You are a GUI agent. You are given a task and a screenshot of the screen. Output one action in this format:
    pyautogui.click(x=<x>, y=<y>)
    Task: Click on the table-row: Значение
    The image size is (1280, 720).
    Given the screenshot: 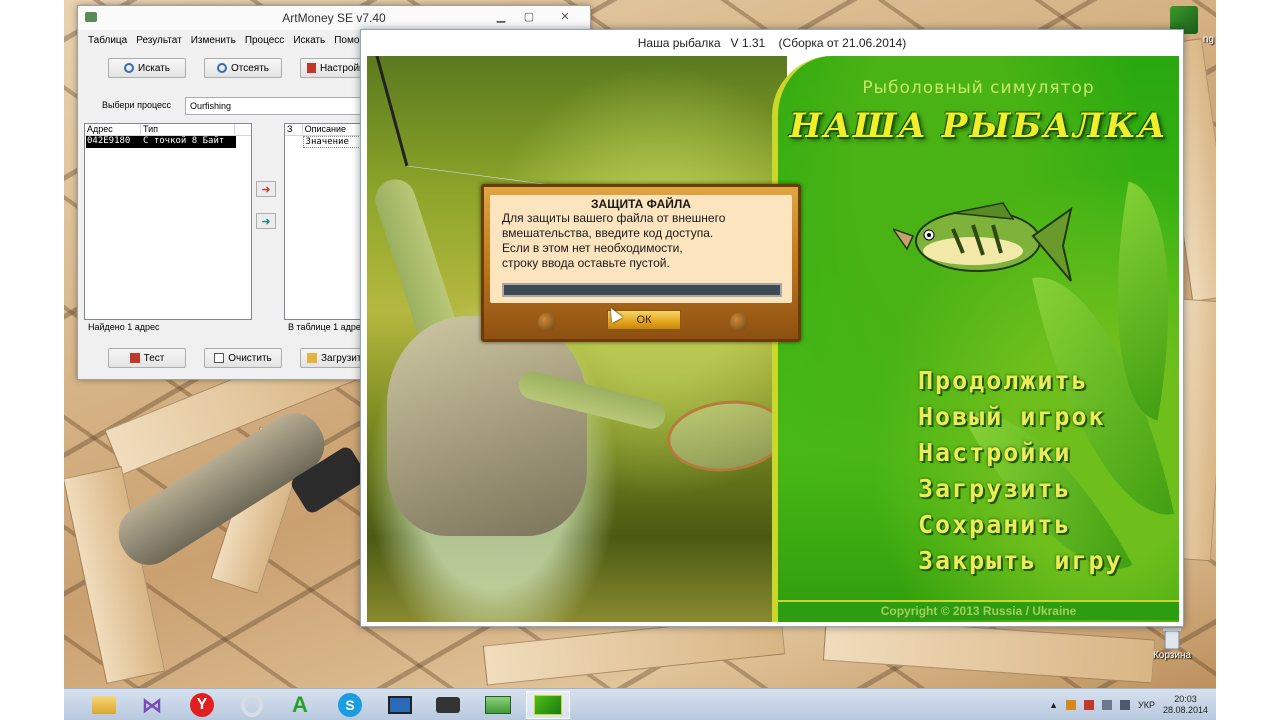 What is the action you would take?
    pyautogui.click(x=324, y=142)
    